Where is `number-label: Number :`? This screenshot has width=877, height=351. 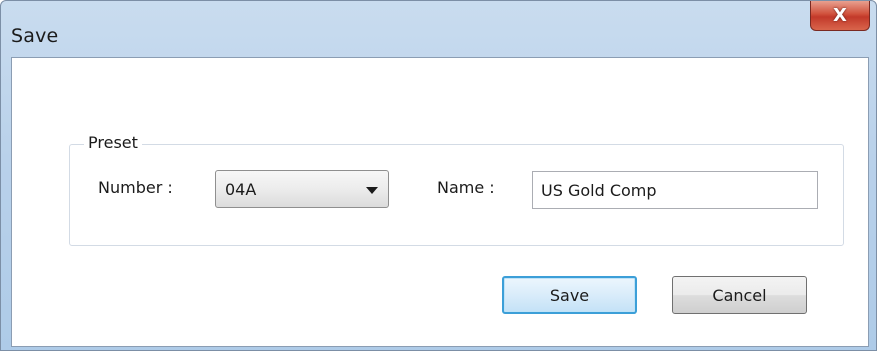
number-label: Number : is located at coordinates (135, 187).